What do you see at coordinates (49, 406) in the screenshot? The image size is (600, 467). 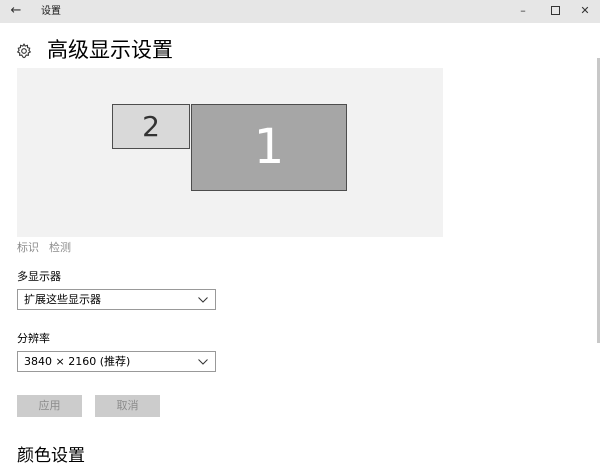 I see `apply-button: 应用` at bounding box center [49, 406].